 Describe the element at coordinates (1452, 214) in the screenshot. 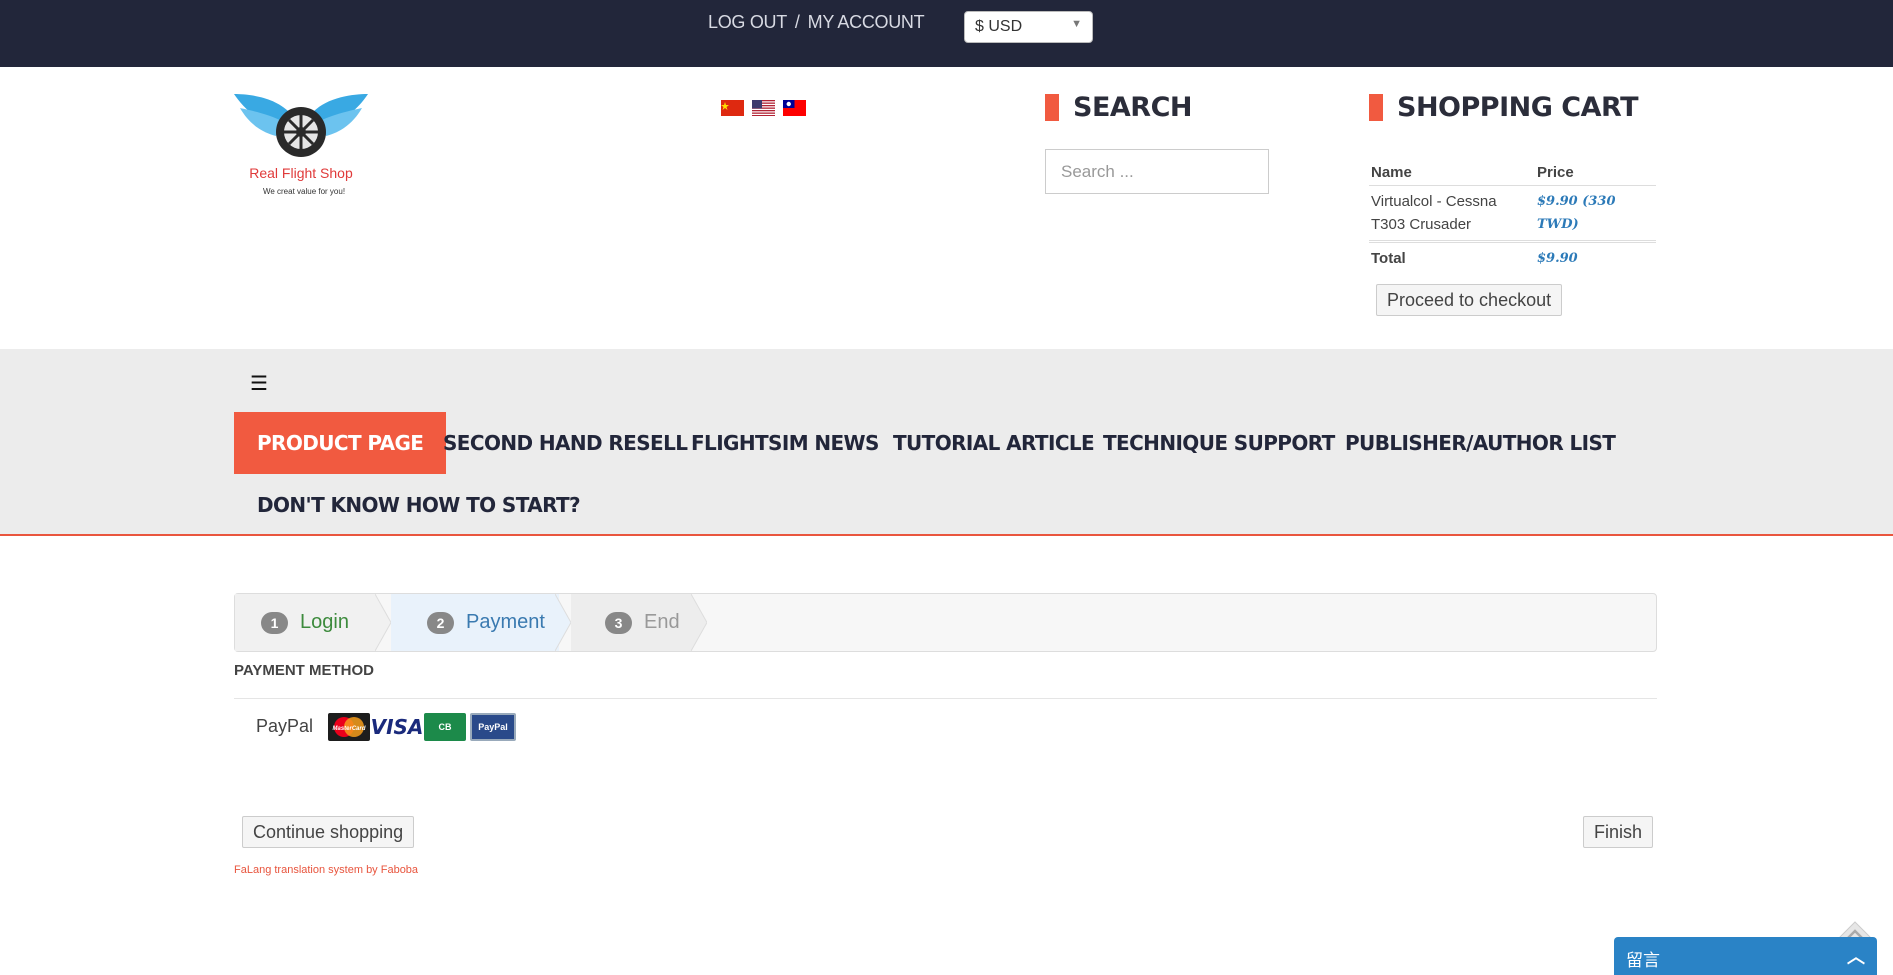

I see `cart-item-name: Virtualcol - Cessna T303 Crusader` at that location.